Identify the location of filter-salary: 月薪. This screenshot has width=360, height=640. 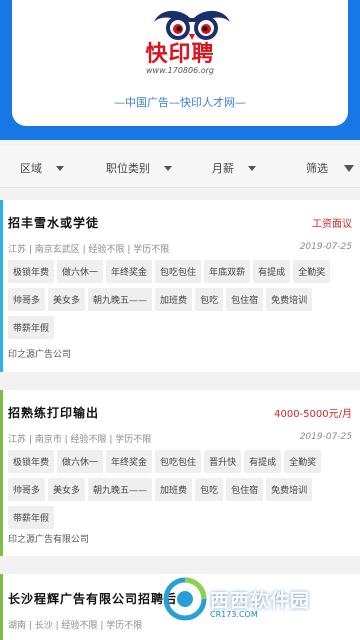
(234, 168).